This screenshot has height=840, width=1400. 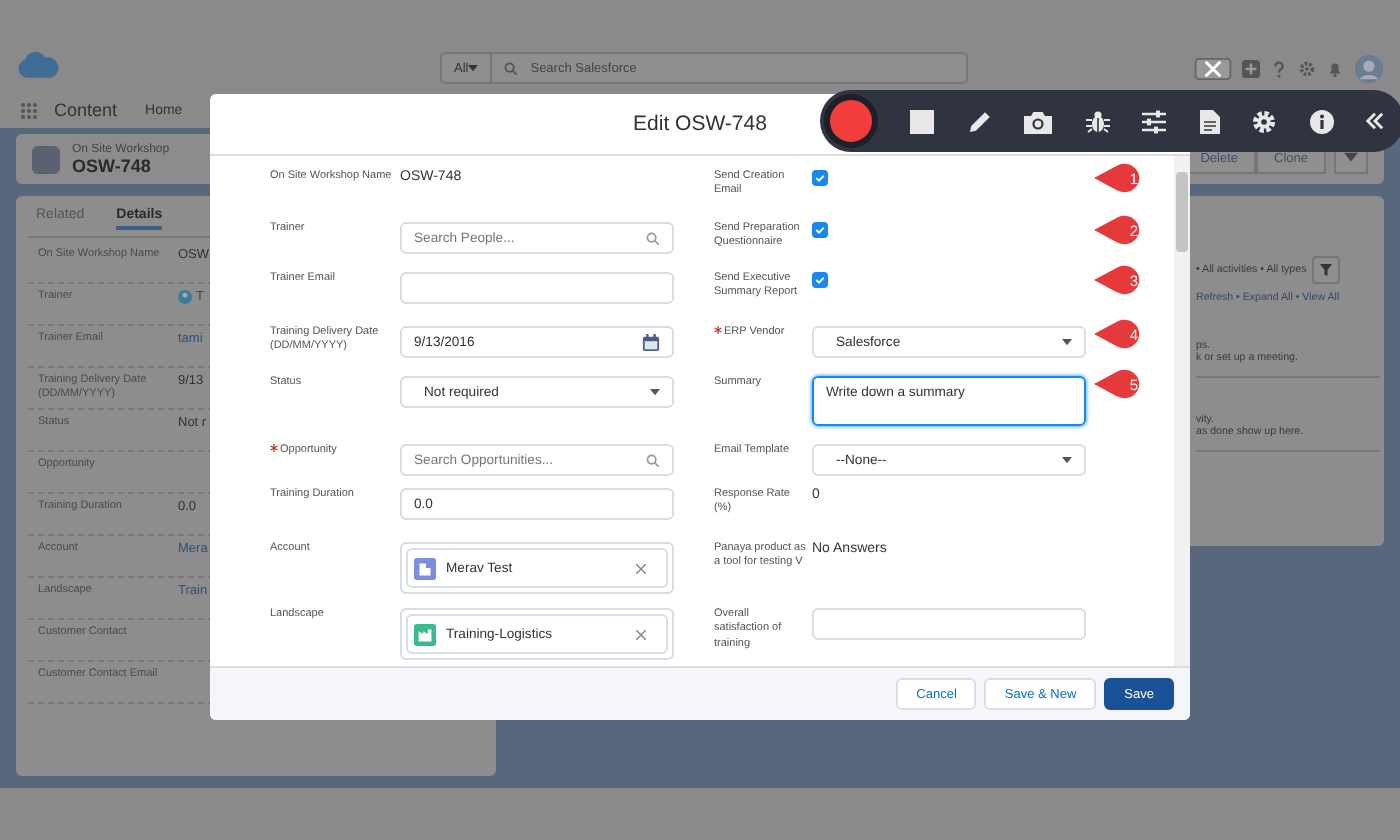 I want to click on record-icon, so click(x=46, y=159).